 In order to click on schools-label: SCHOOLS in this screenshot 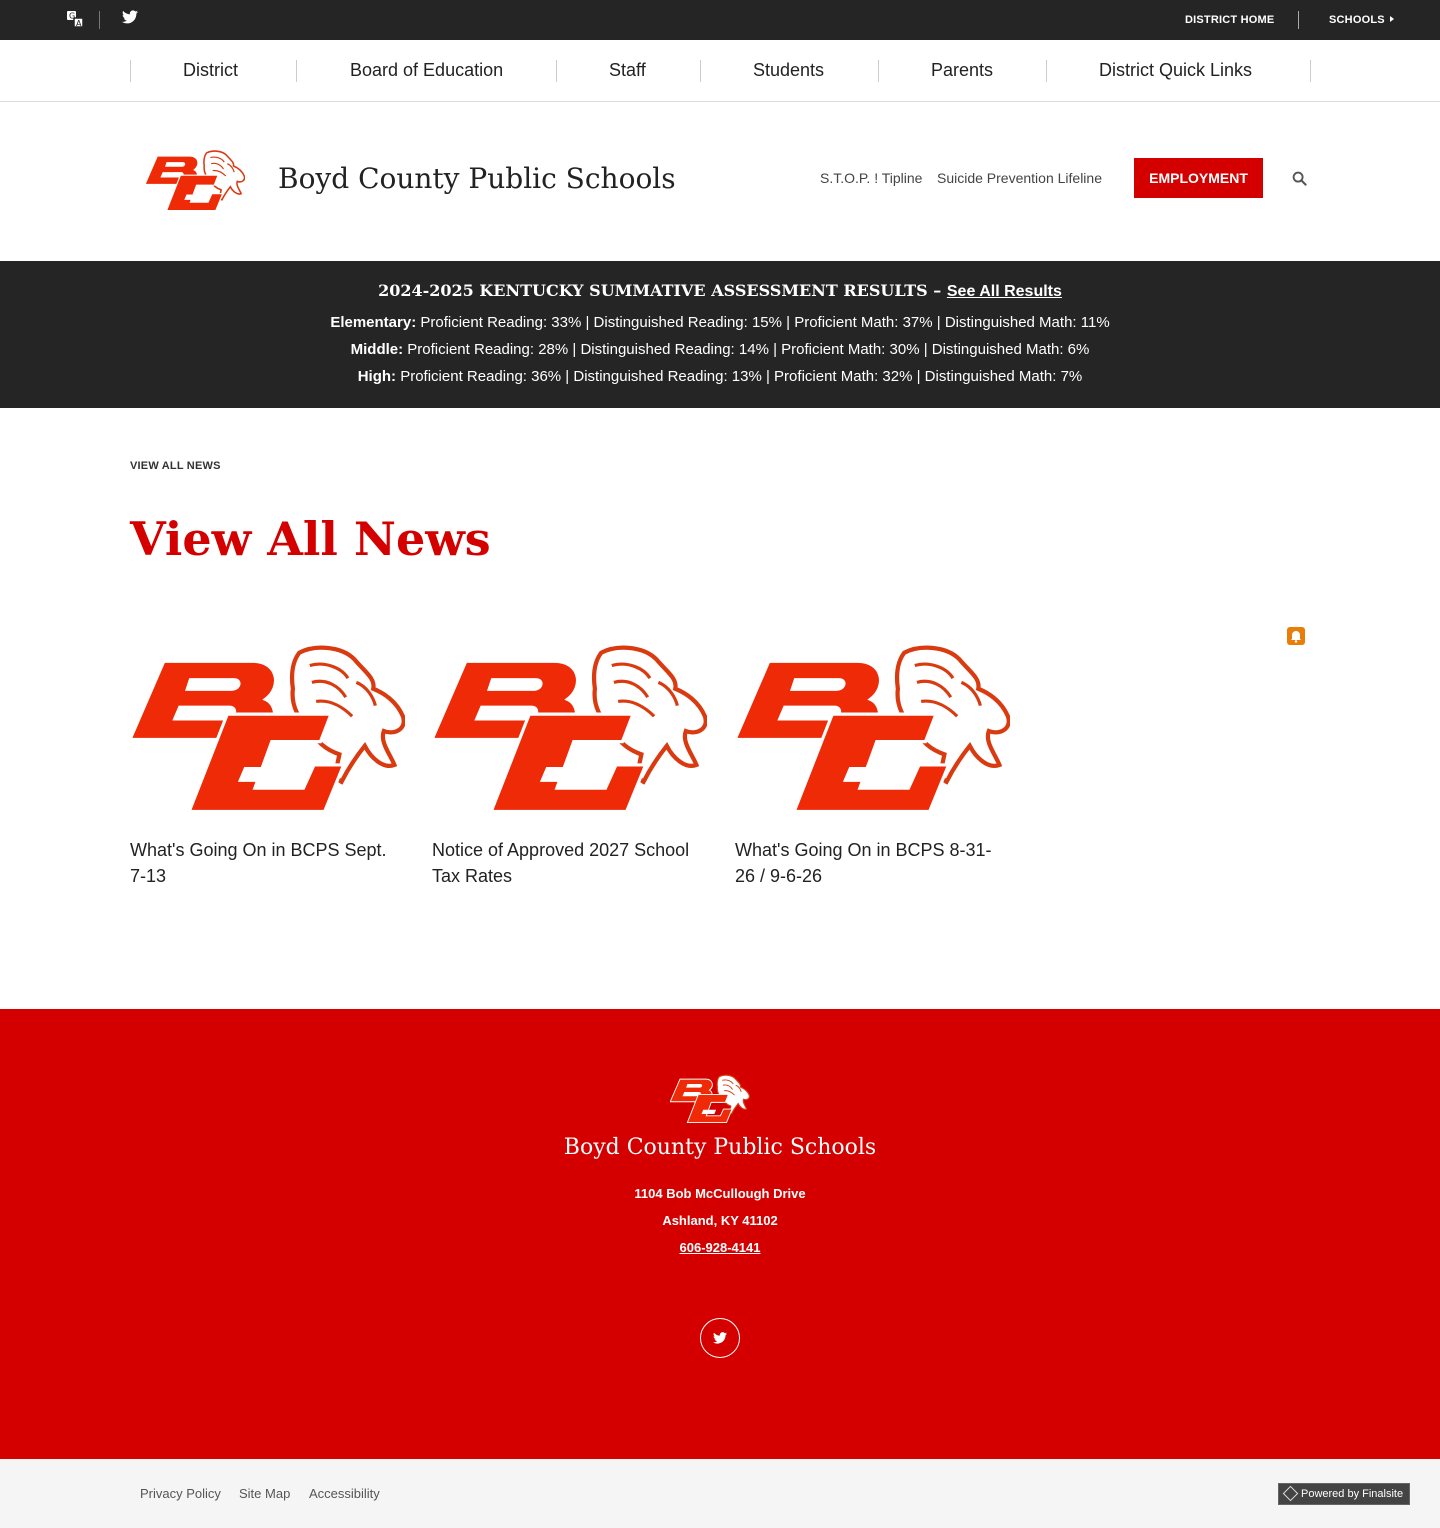, I will do `click(1357, 20)`.